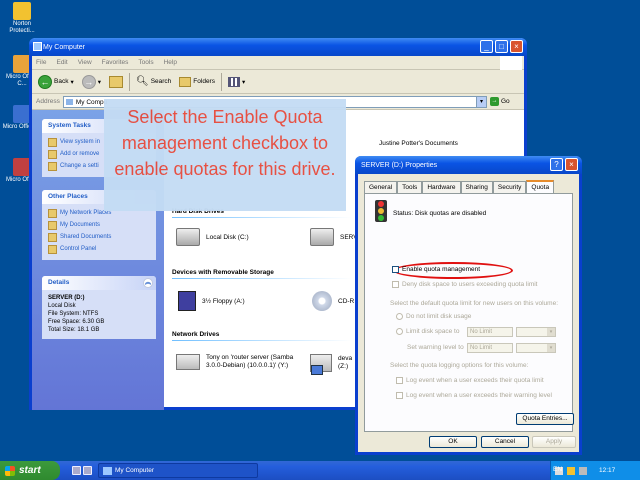 The image size is (640, 480). I want to click on collapse-chevron-icon: ︽, so click(148, 283).